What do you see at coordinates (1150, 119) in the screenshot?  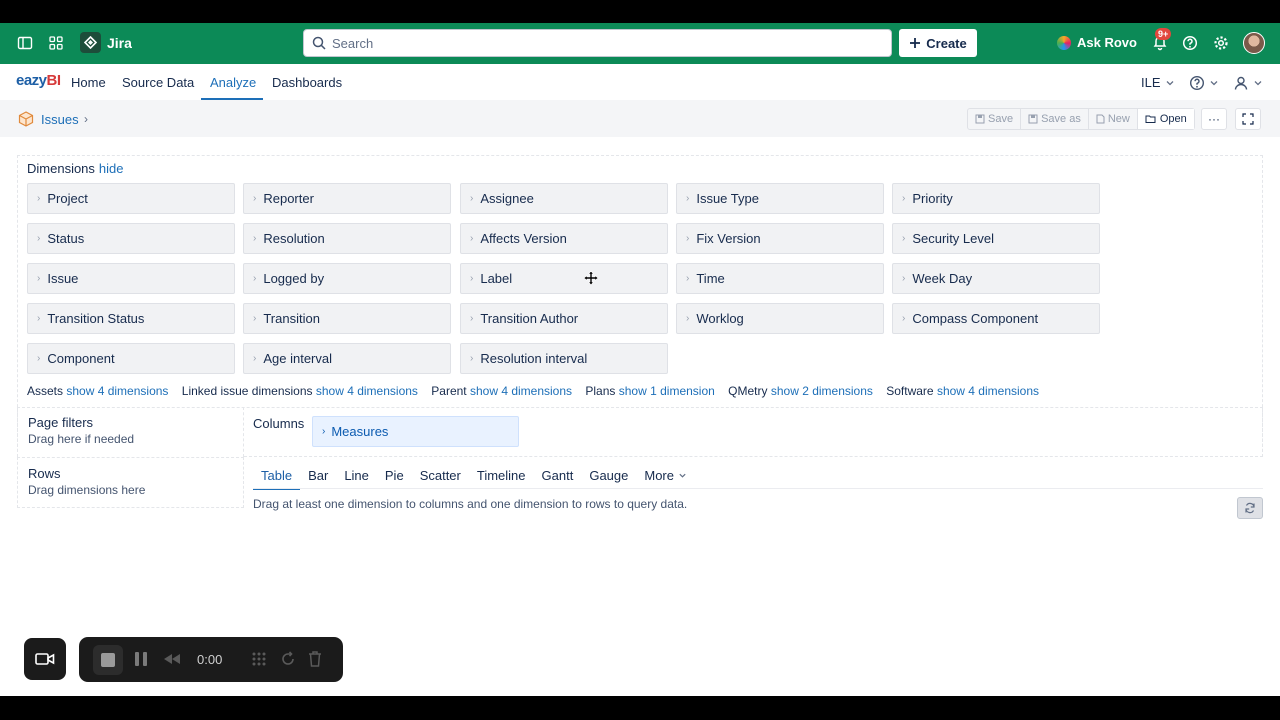 I see `folder-open-icon` at bounding box center [1150, 119].